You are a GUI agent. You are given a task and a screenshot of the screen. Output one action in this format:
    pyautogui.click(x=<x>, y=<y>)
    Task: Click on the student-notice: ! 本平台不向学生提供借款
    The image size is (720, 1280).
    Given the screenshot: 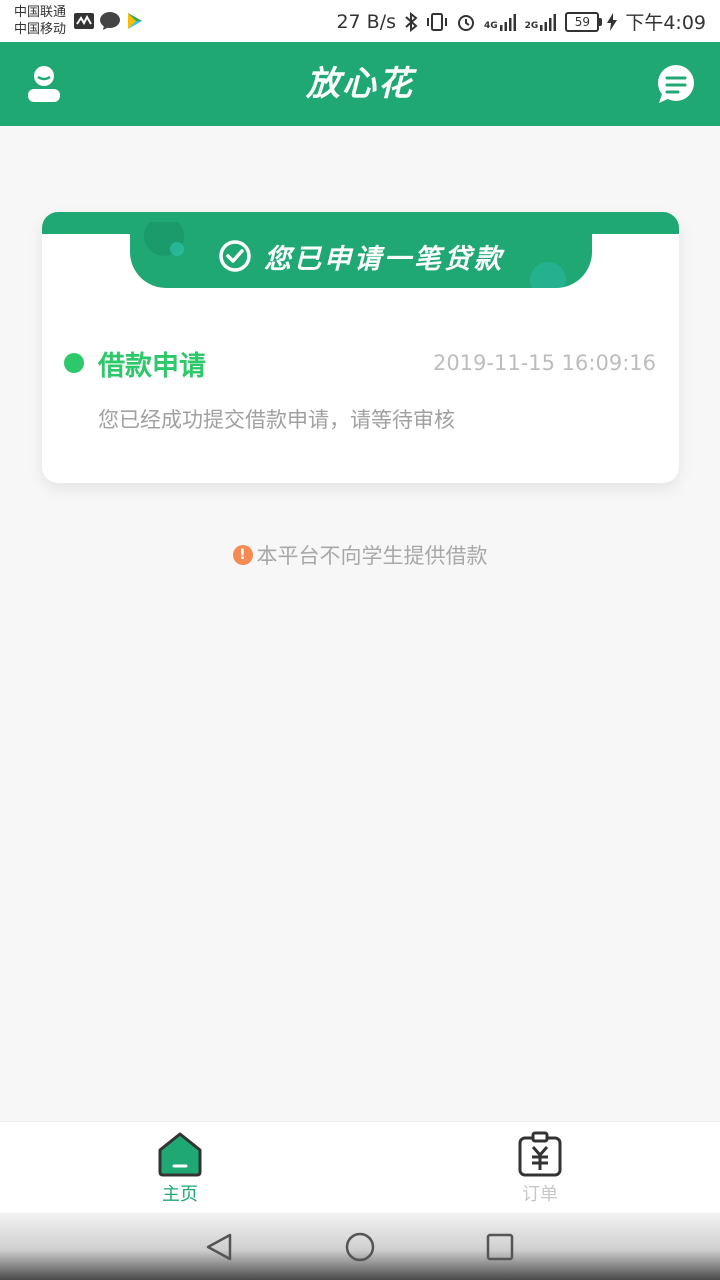 What is the action you would take?
    pyautogui.click(x=360, y=555)
    